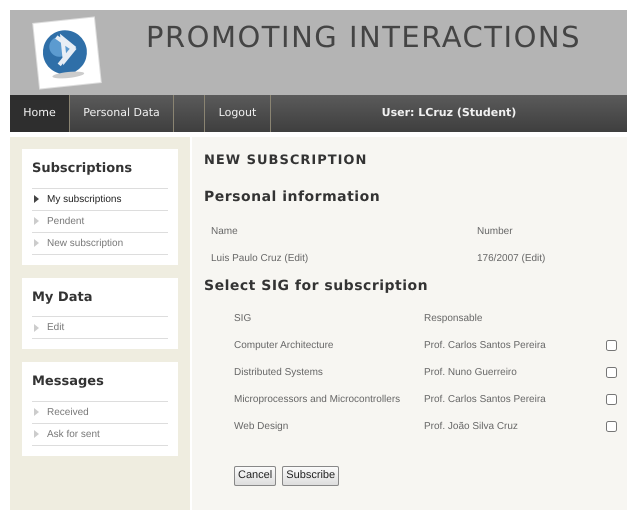 The width and height of the screenshot is (627, 510). I want to click on nav-tab: Logout, so click(238, 113).